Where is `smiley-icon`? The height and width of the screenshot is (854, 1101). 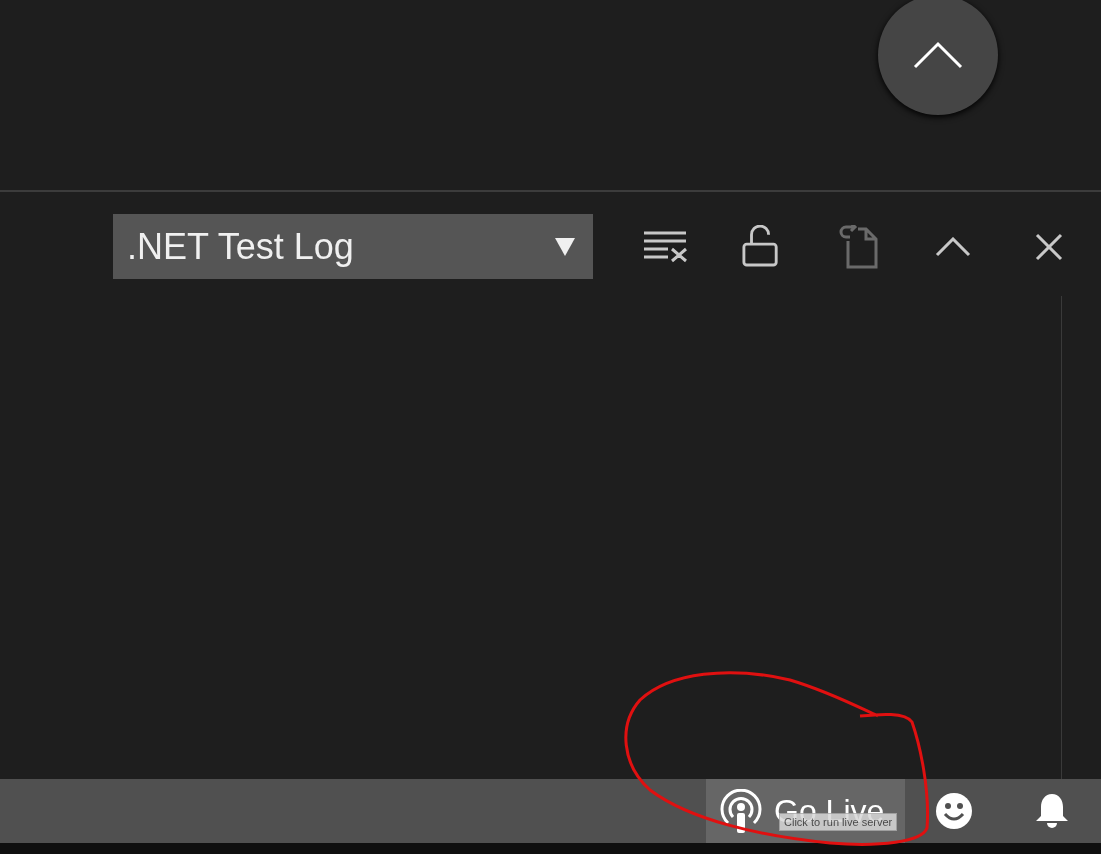
smiley-icon is located at coordinates (954, 811).